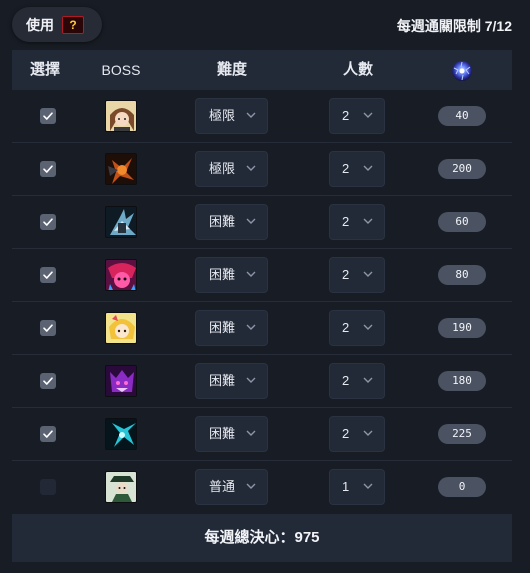 The width and height of the screenshot is (530, 573). I want to click on table-row: 困難 2 80, so click(262, 275).